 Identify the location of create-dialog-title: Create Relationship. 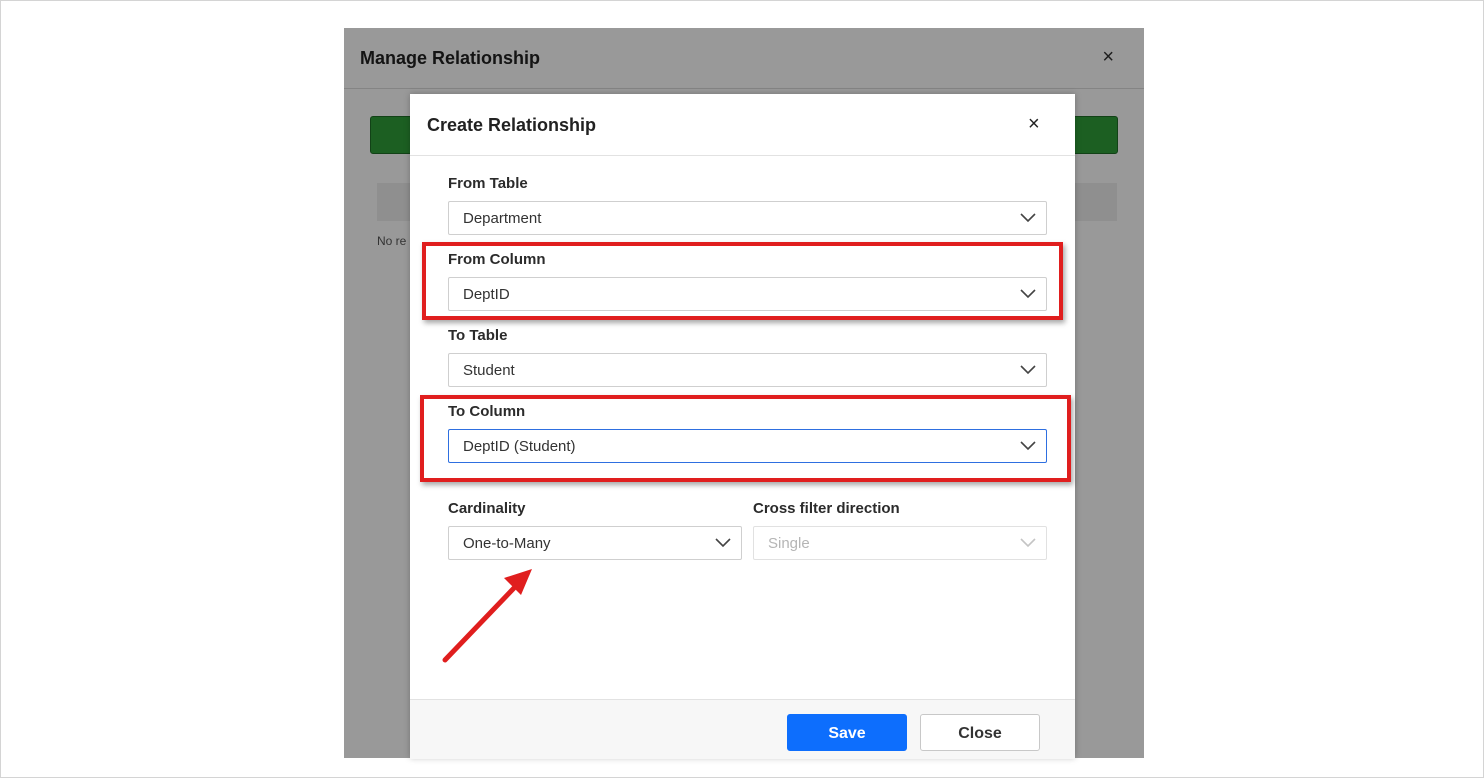
(512, 125).